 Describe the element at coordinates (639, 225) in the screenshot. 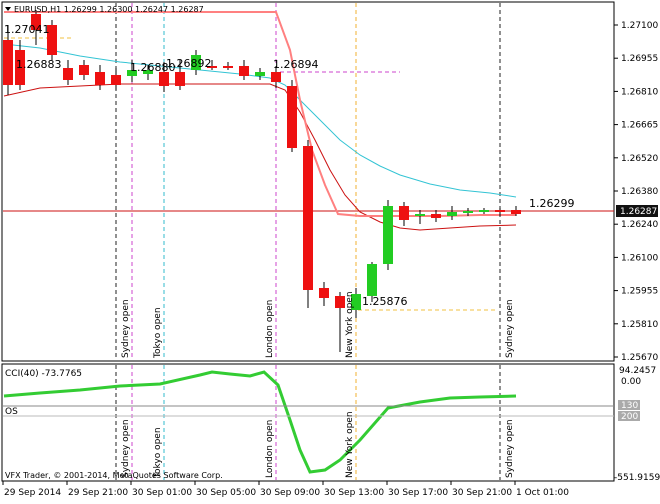

I see `price-tick-label: 1.26240` at that location.